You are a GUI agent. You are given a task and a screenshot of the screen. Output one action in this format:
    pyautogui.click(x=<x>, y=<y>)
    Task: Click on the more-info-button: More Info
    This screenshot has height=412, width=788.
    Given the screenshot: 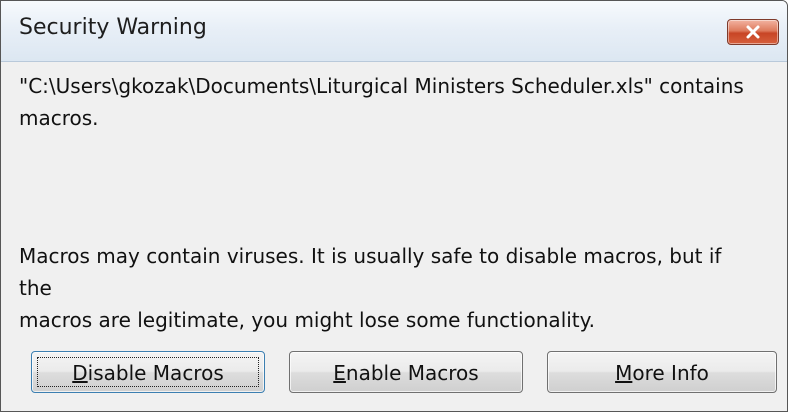 What is the action you would take?
    pyautogui.click(x=662, y=372)
    